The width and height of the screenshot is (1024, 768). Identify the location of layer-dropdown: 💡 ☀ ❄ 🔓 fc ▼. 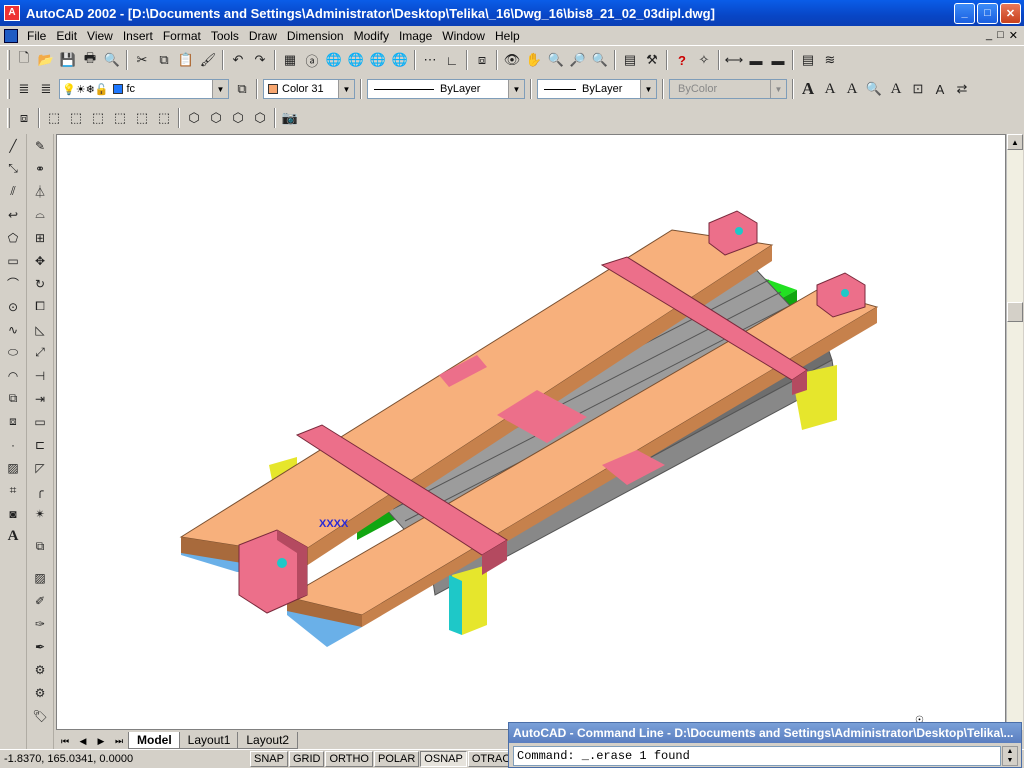
(144, 89).